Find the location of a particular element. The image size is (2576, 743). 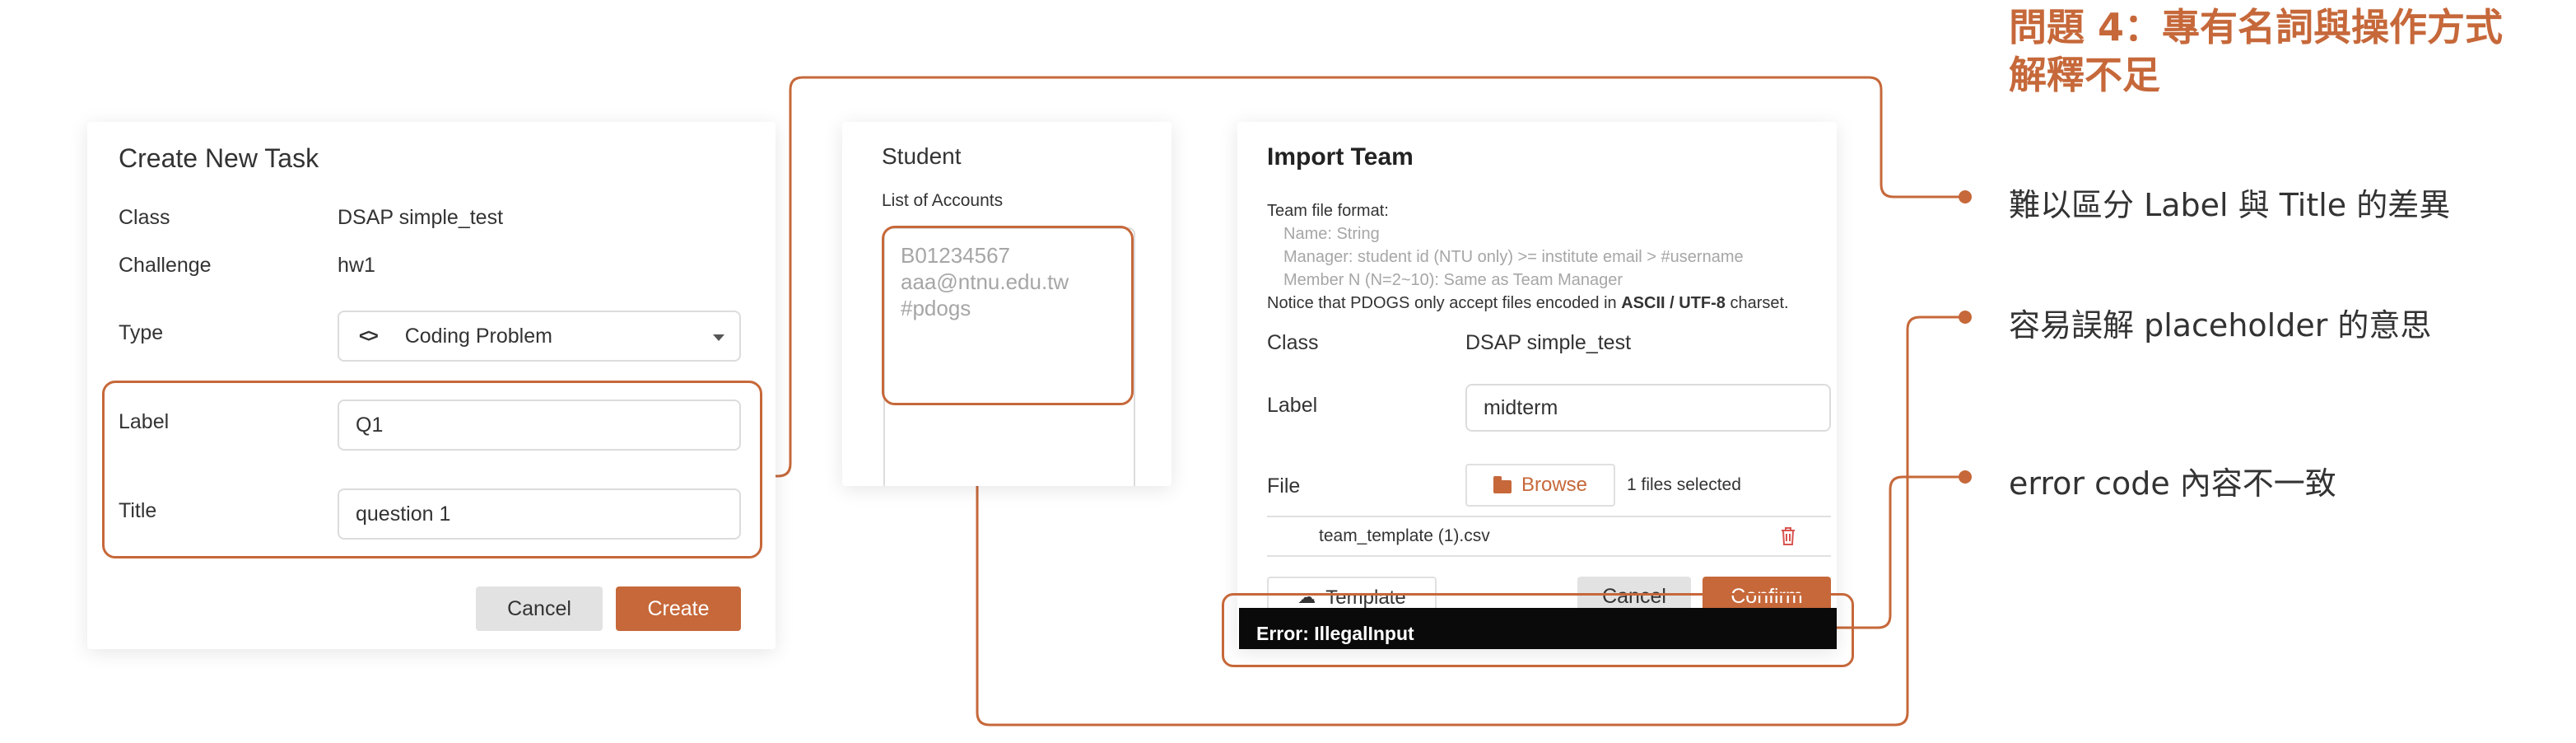

challenge-label: Challenge is located at coordinates (165, 265).